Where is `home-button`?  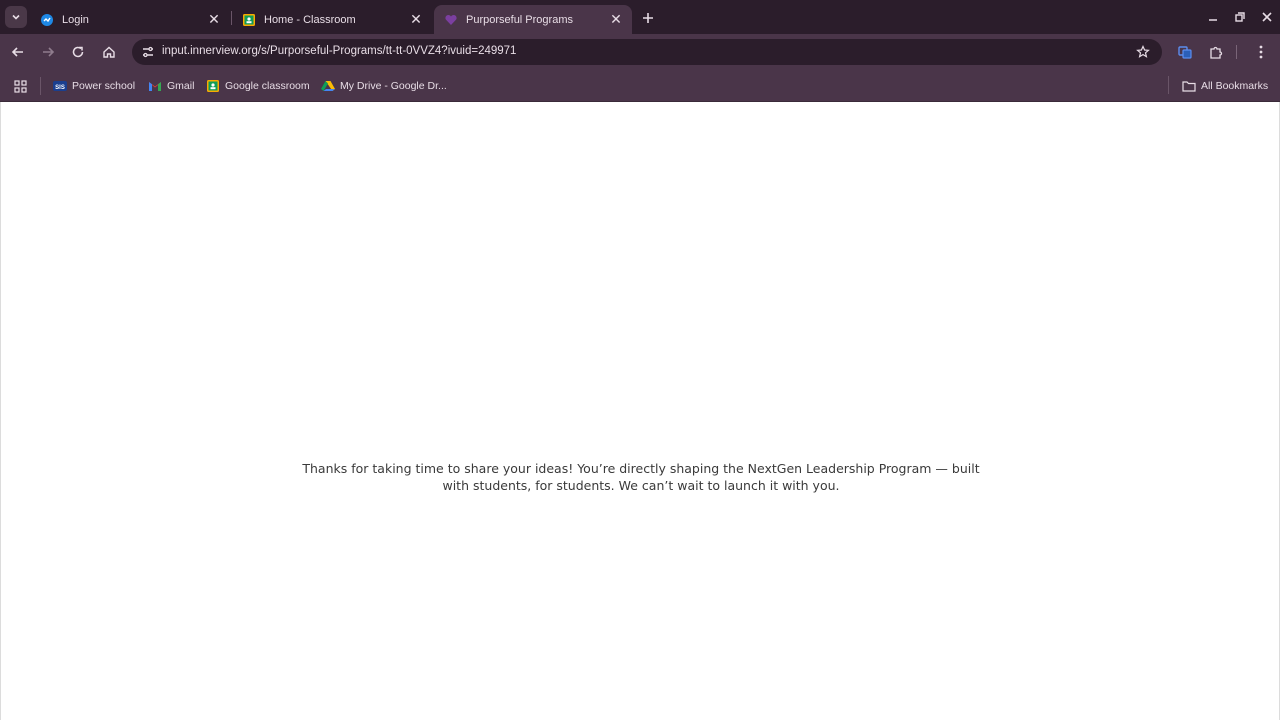
home-button is located at coordinates (109, 52).